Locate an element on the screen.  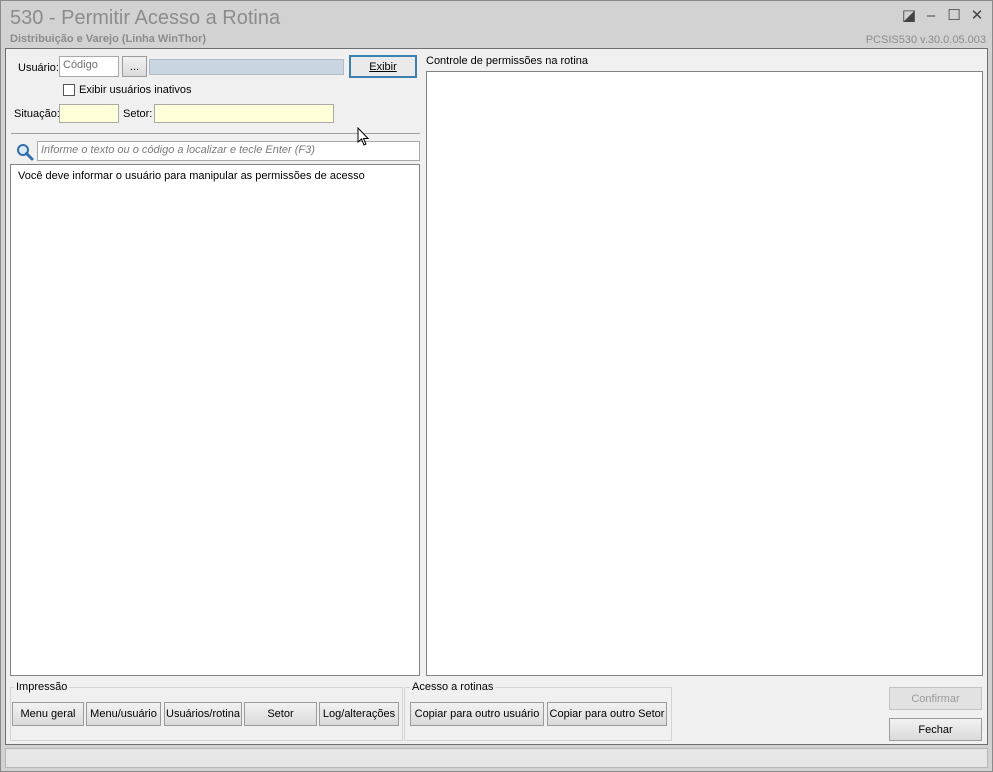
usuario-codigo-input: Código is located at coordinates (89, 66).